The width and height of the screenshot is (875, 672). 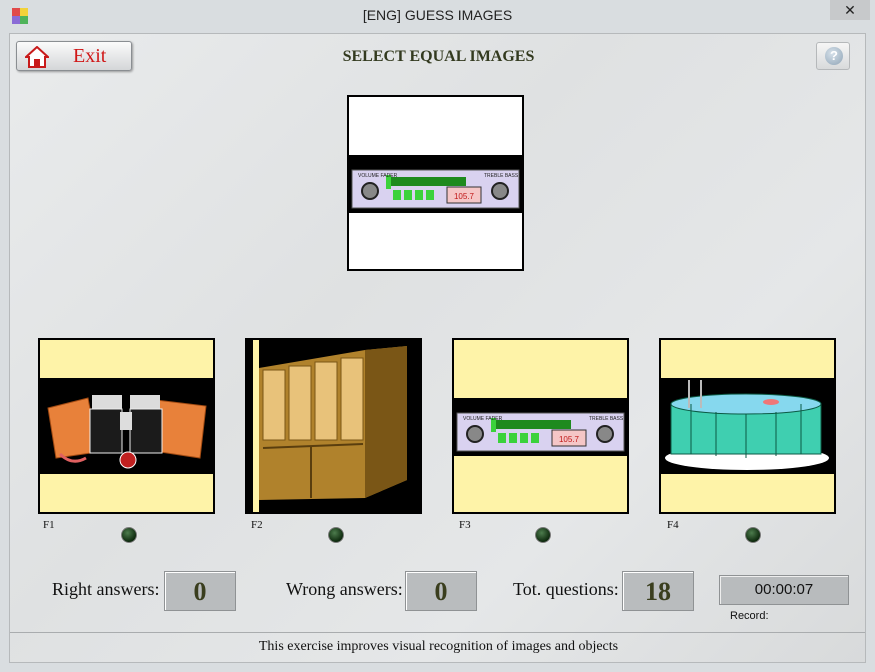 What do you see at coordinates (441, 591) in the screenshot?
I see `wrong-answers-value: 0` at bounding box center [441, 591].